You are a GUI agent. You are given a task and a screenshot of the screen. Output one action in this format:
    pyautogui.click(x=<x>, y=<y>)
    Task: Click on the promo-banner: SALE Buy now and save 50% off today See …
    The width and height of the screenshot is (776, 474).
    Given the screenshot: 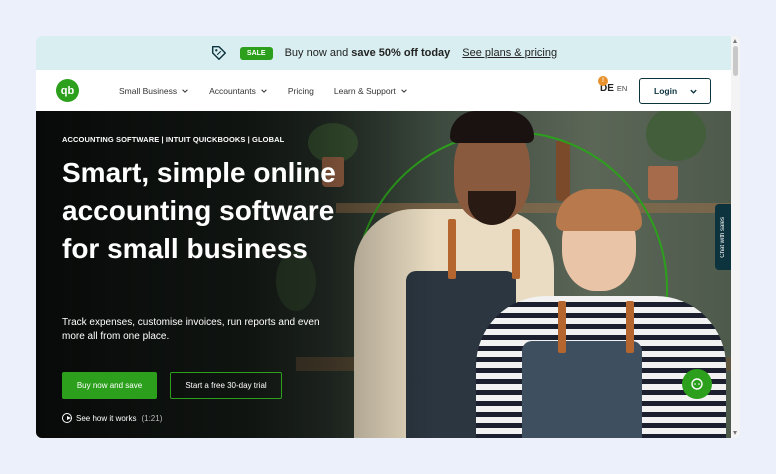 What is the action you would take?
    pyautogui.click(x=383, y=53)
    